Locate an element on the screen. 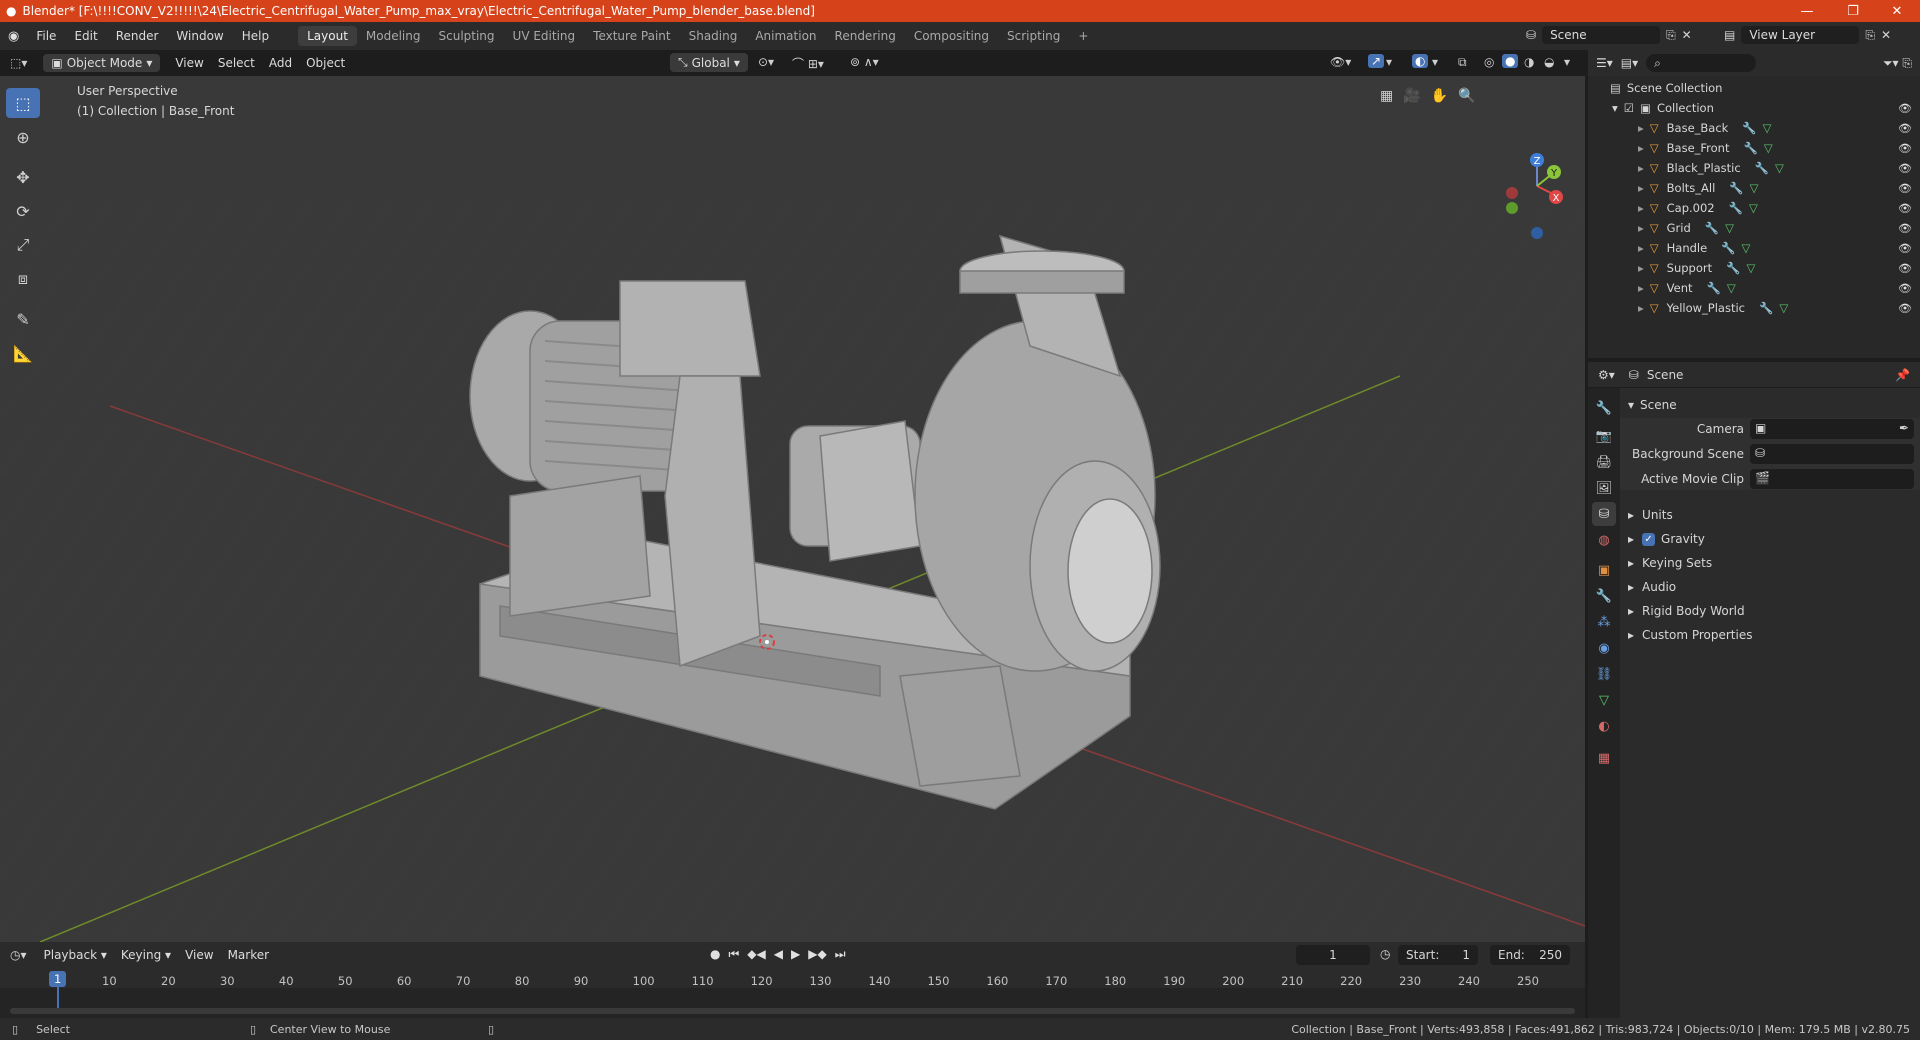  outliner-object-support: ▸ ▽ Support 🔧 ▽ 👁 is located at coordinates (1754, 268).